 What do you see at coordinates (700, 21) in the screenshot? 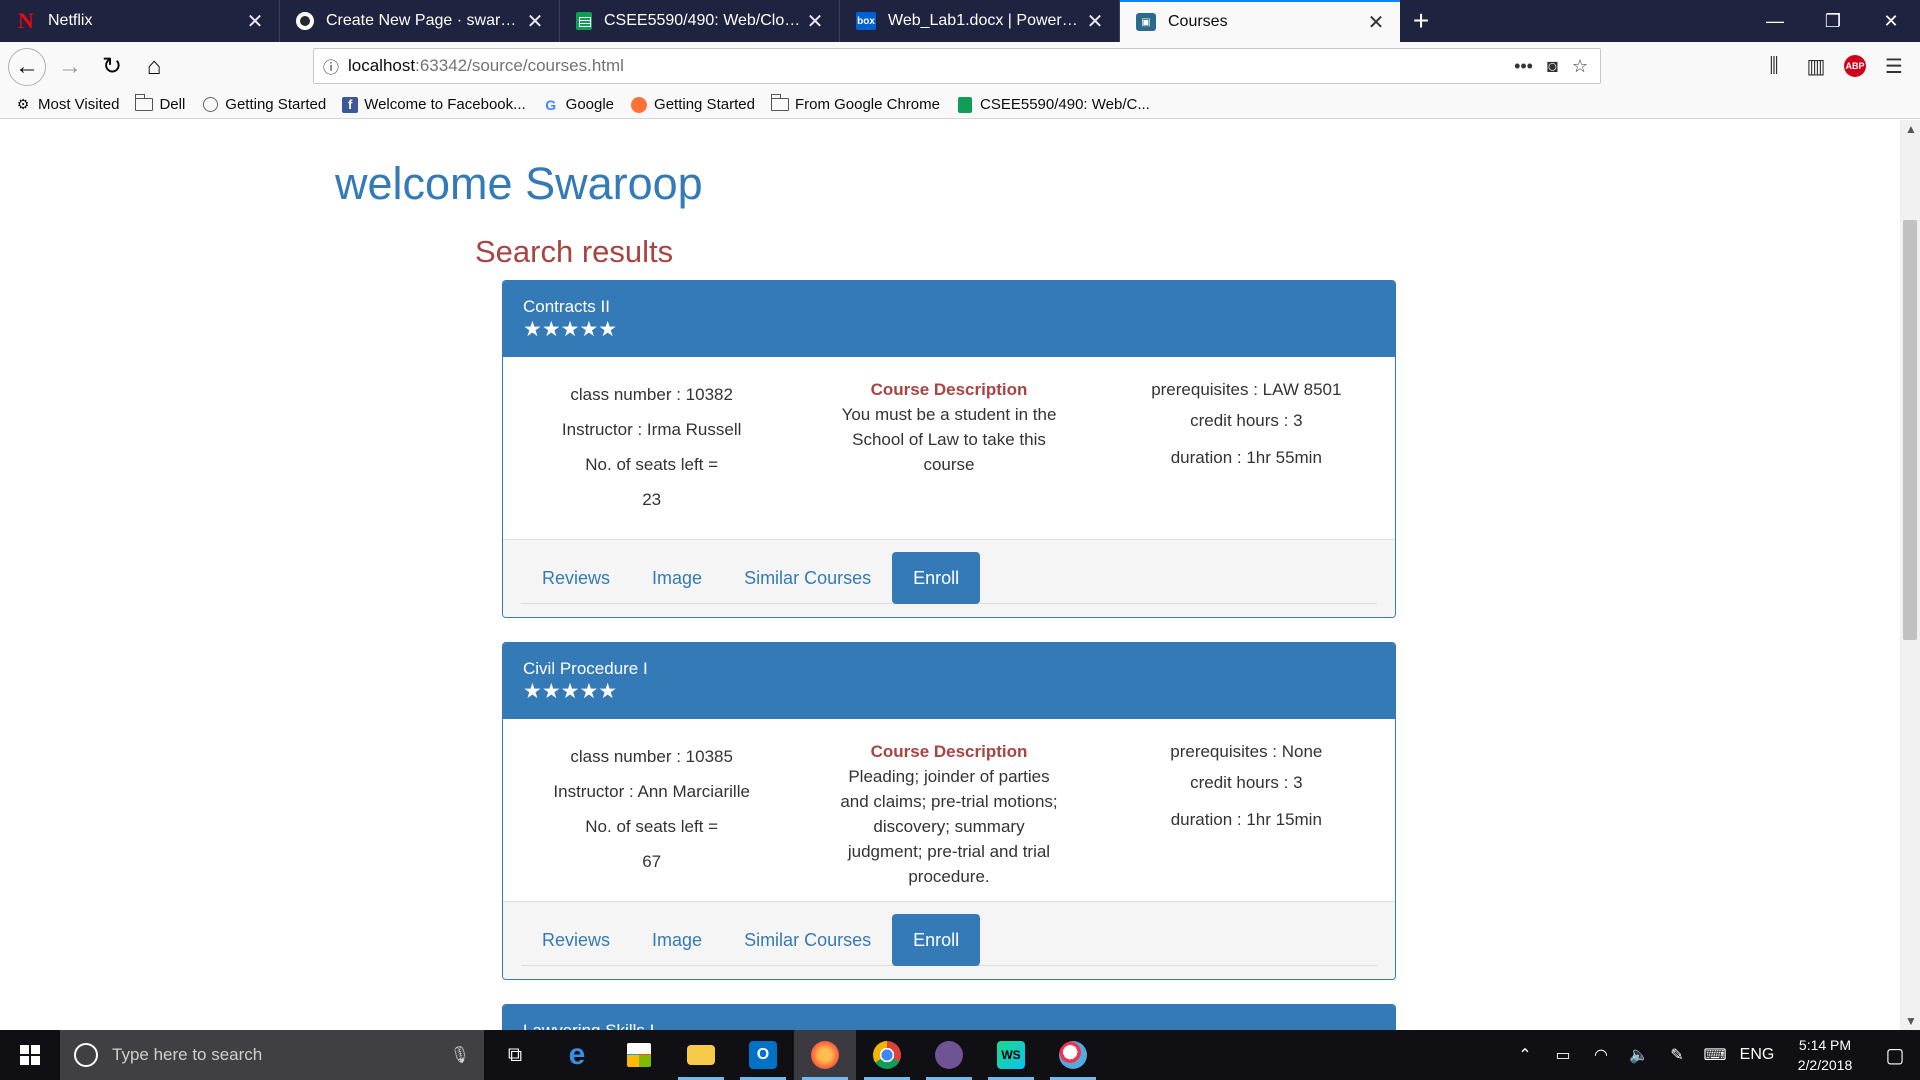
I see `tab-sheets: CSEE5590/490: Web/Cloud/Mo ✕` at bounding box center [700, 21].